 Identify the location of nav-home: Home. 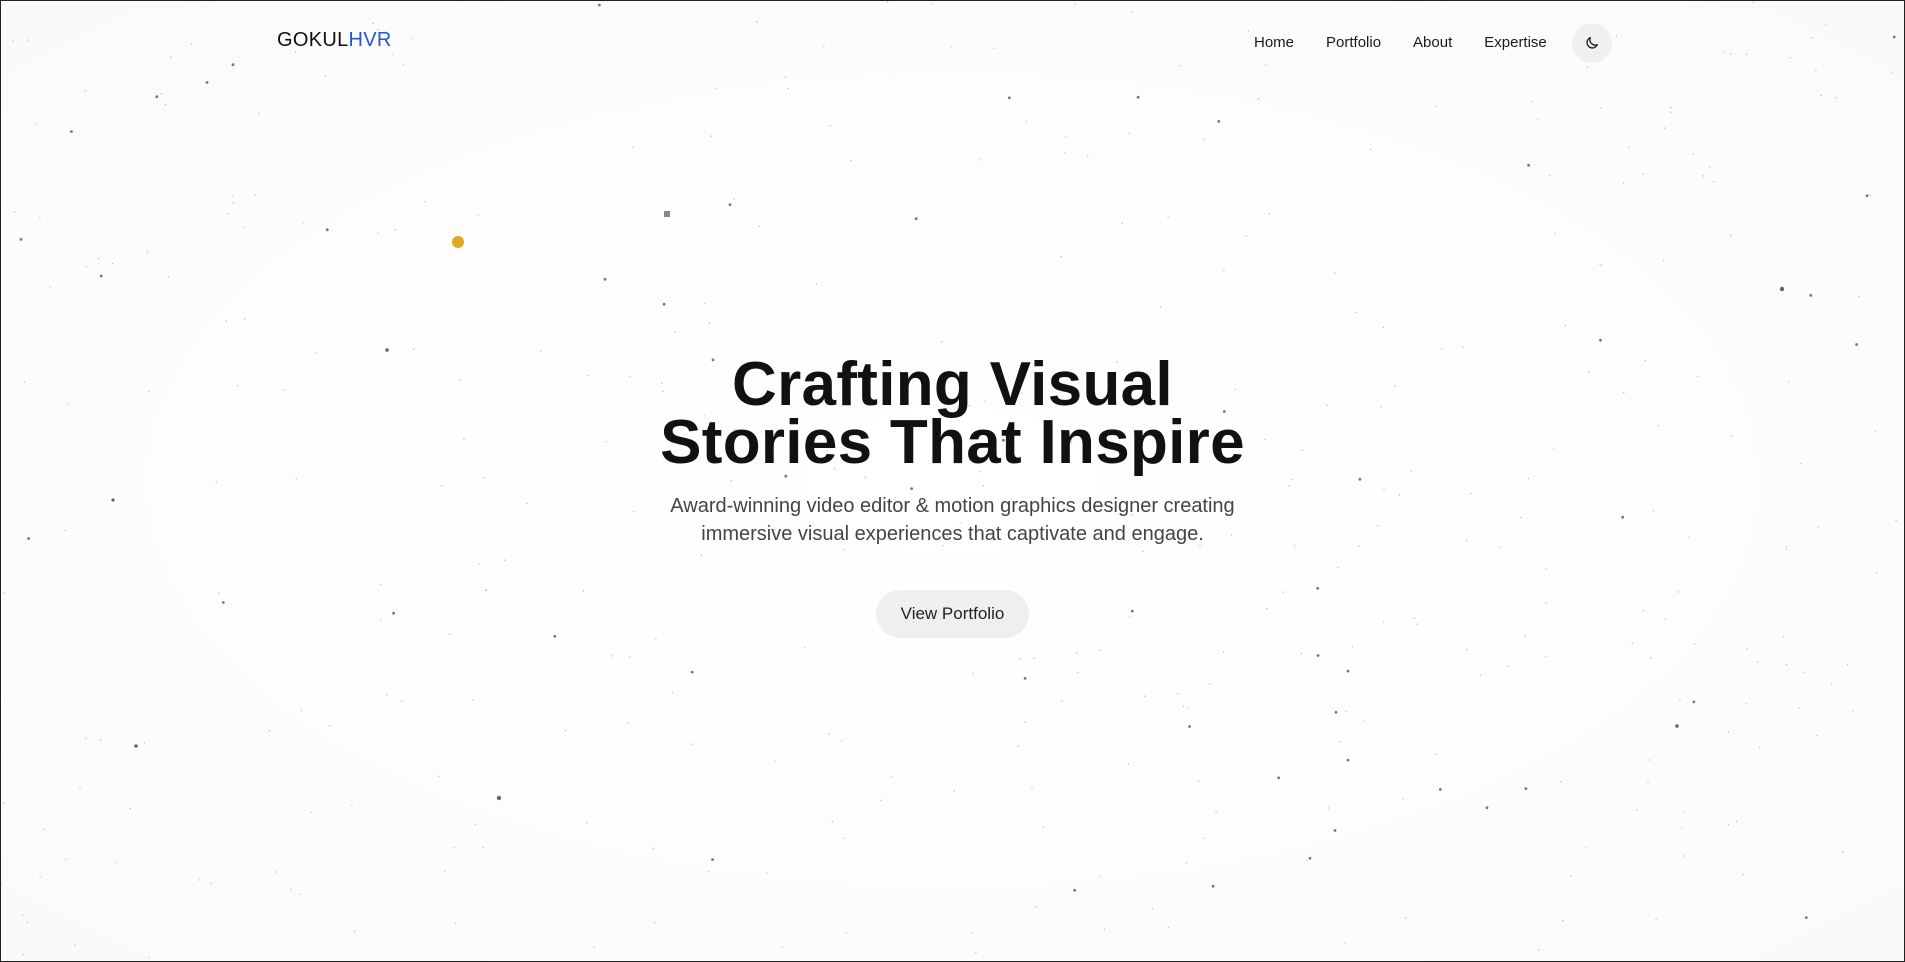
(1274, 43).